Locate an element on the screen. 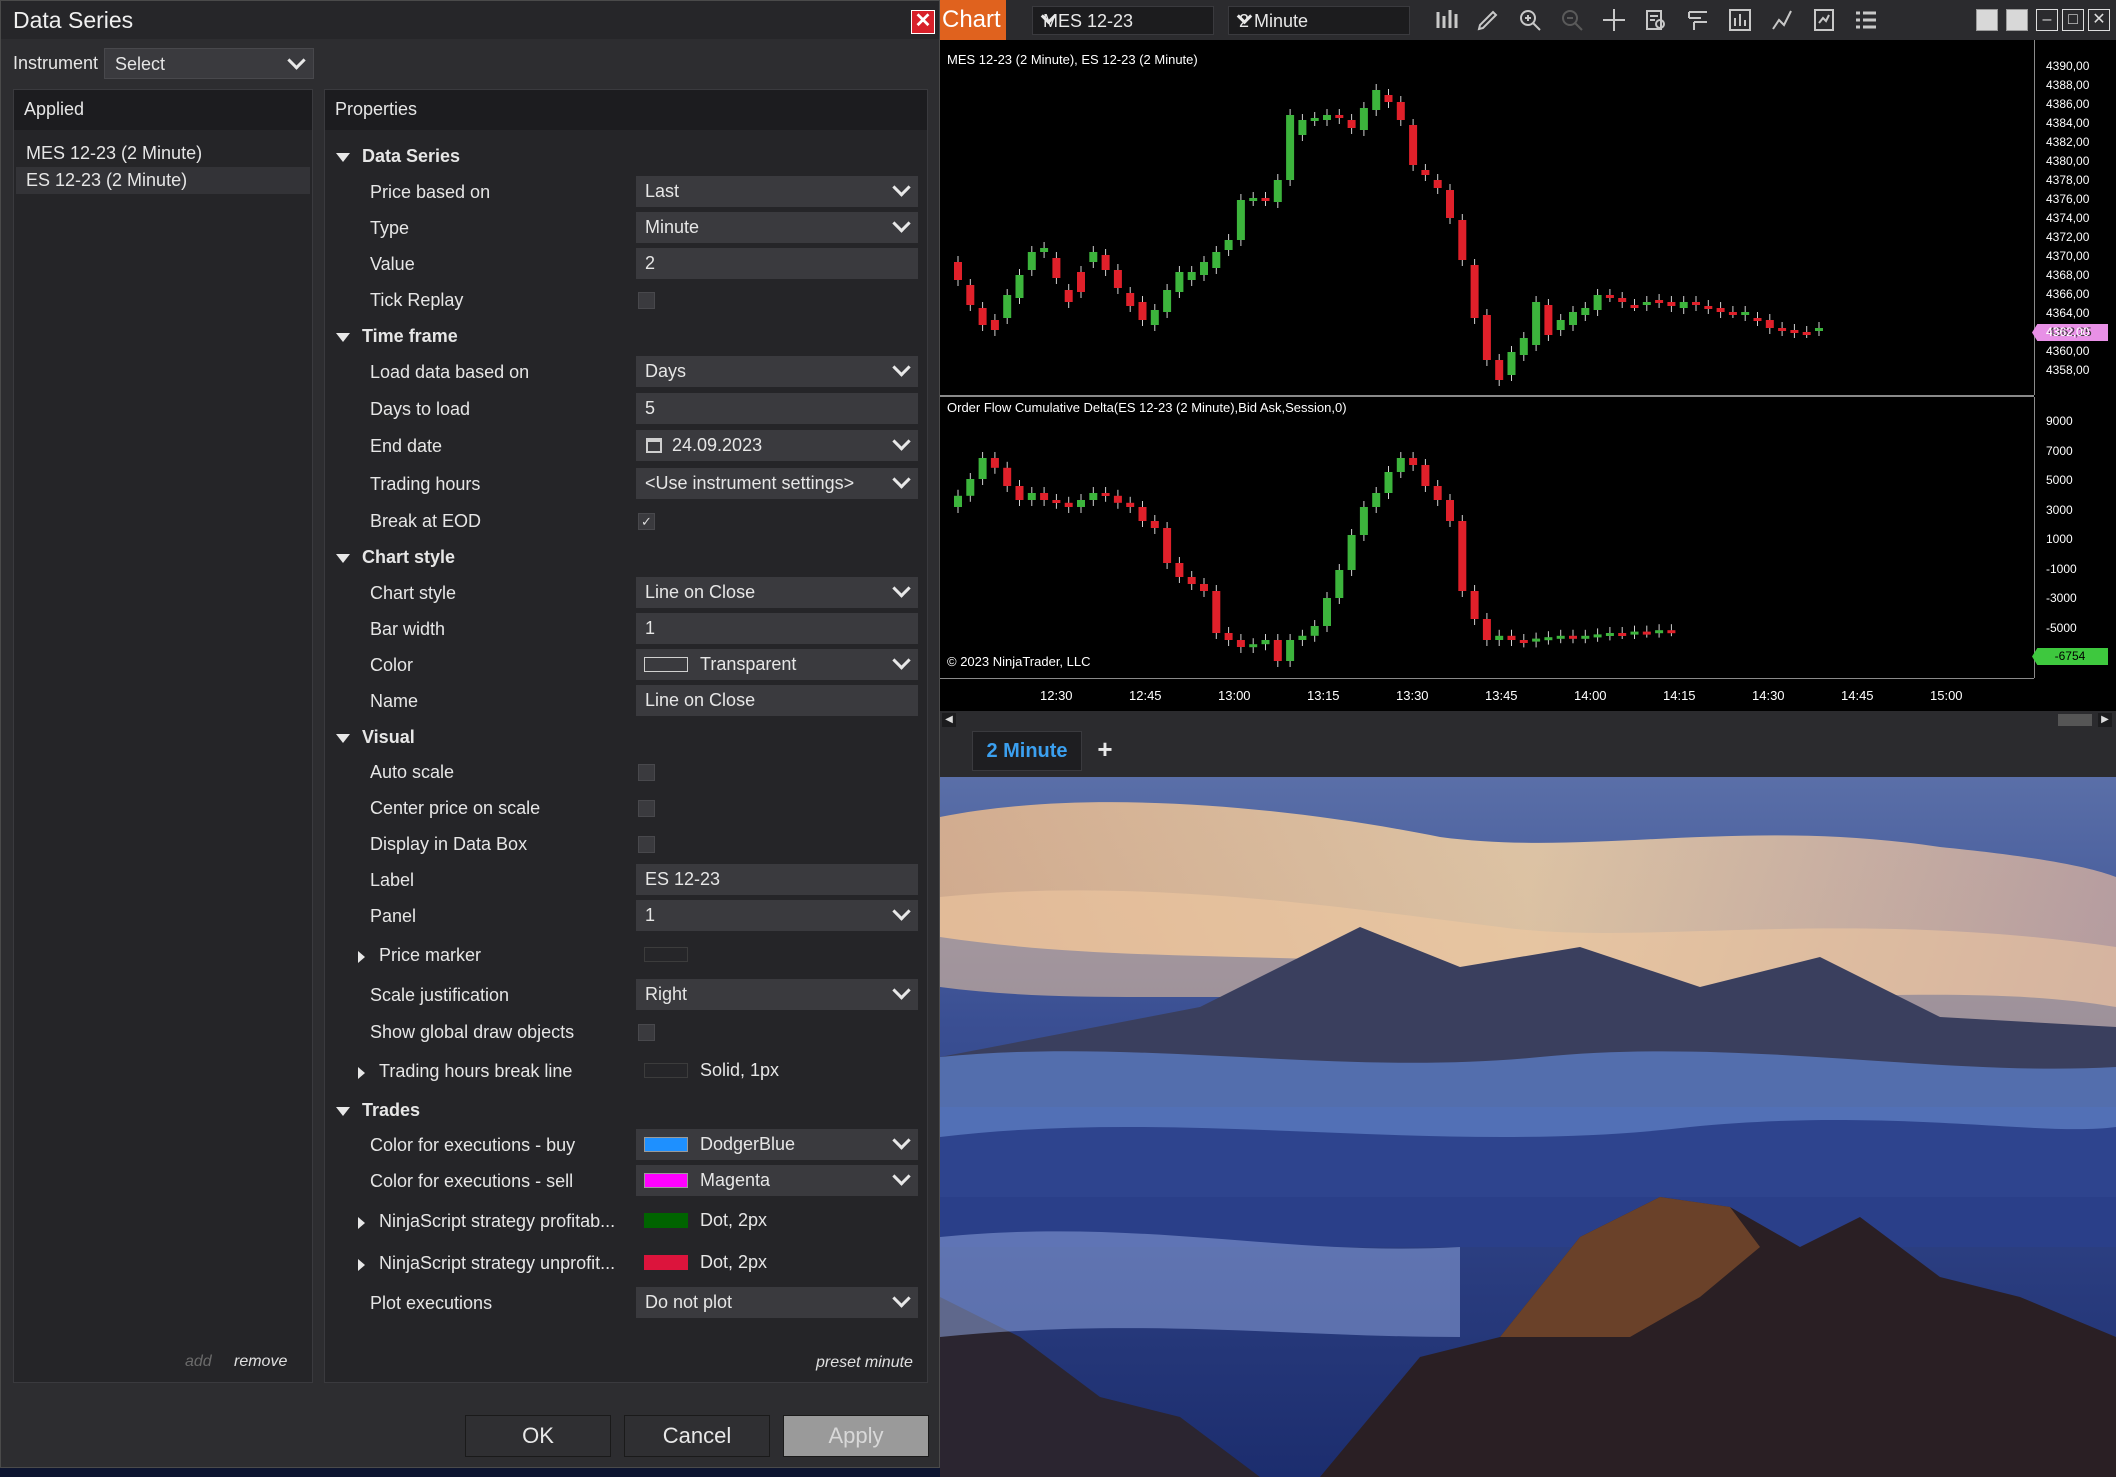 The height and width of the screenshot is (1477, 2116). trading-hours-select: <Use instrument settings> is located at coordinates (777, 483).